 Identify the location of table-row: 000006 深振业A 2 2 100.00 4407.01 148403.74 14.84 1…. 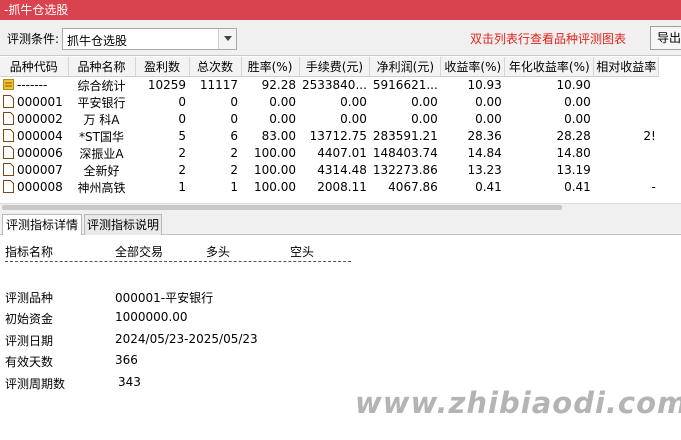
(329, 153).